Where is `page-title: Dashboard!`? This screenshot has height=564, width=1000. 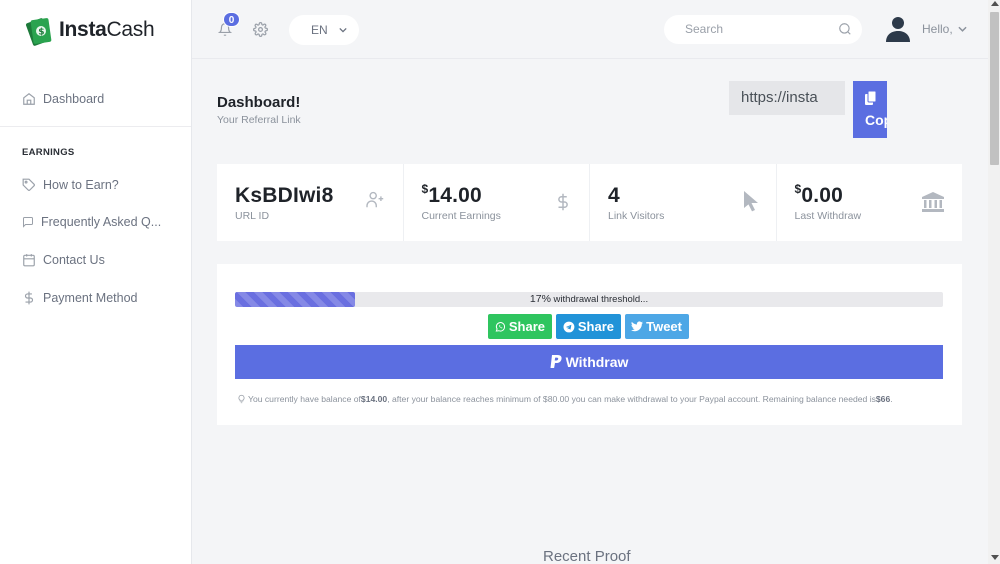
page-title: Dashboard! is located at coordinates (259, 102).